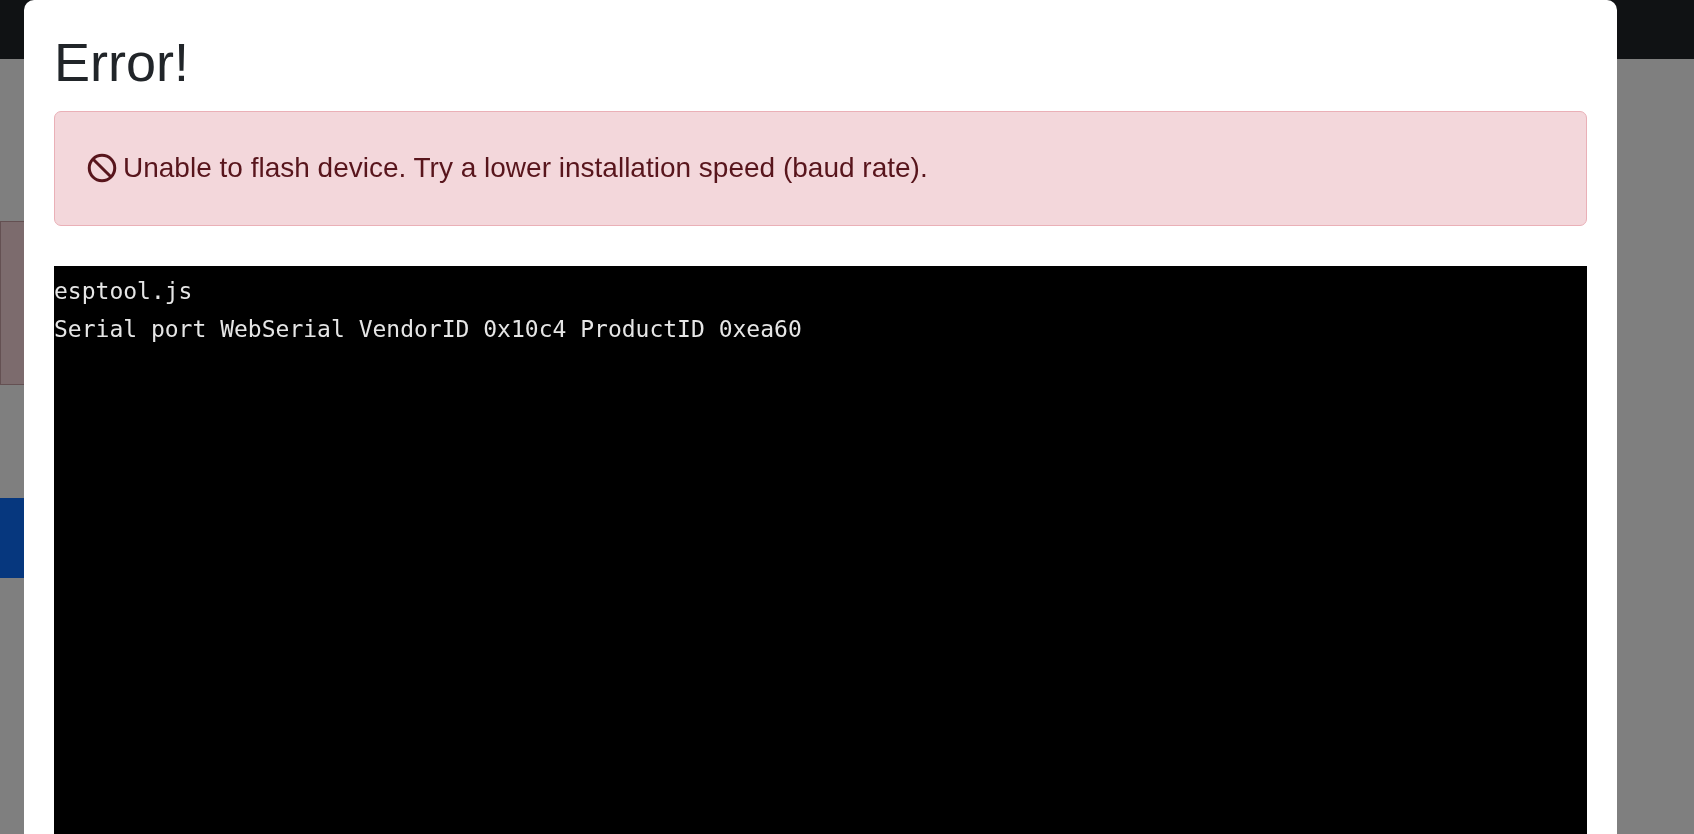  Describe the element at coordinates (428, 329) in the screenshot. I see `console-line: Serial port WebSerial VendorID 0x10c4 ProductID 0xea60` at that location.